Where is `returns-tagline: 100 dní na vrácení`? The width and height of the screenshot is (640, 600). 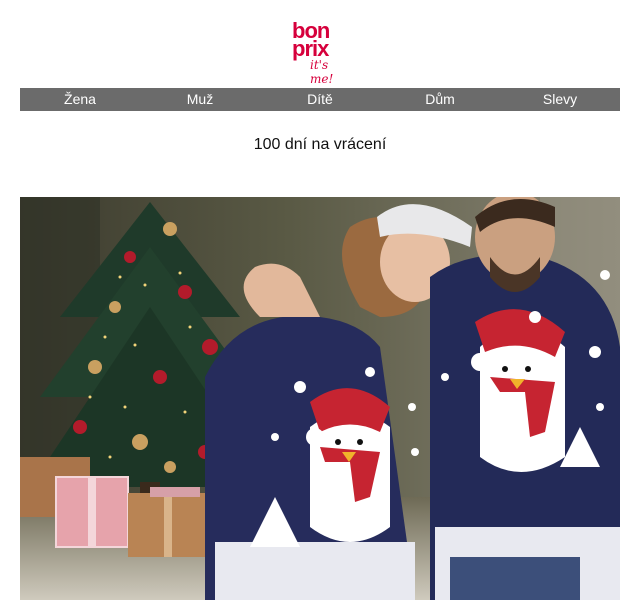
returns-tagline: 100 dní na vrácení is located at coordinates (320, 144).